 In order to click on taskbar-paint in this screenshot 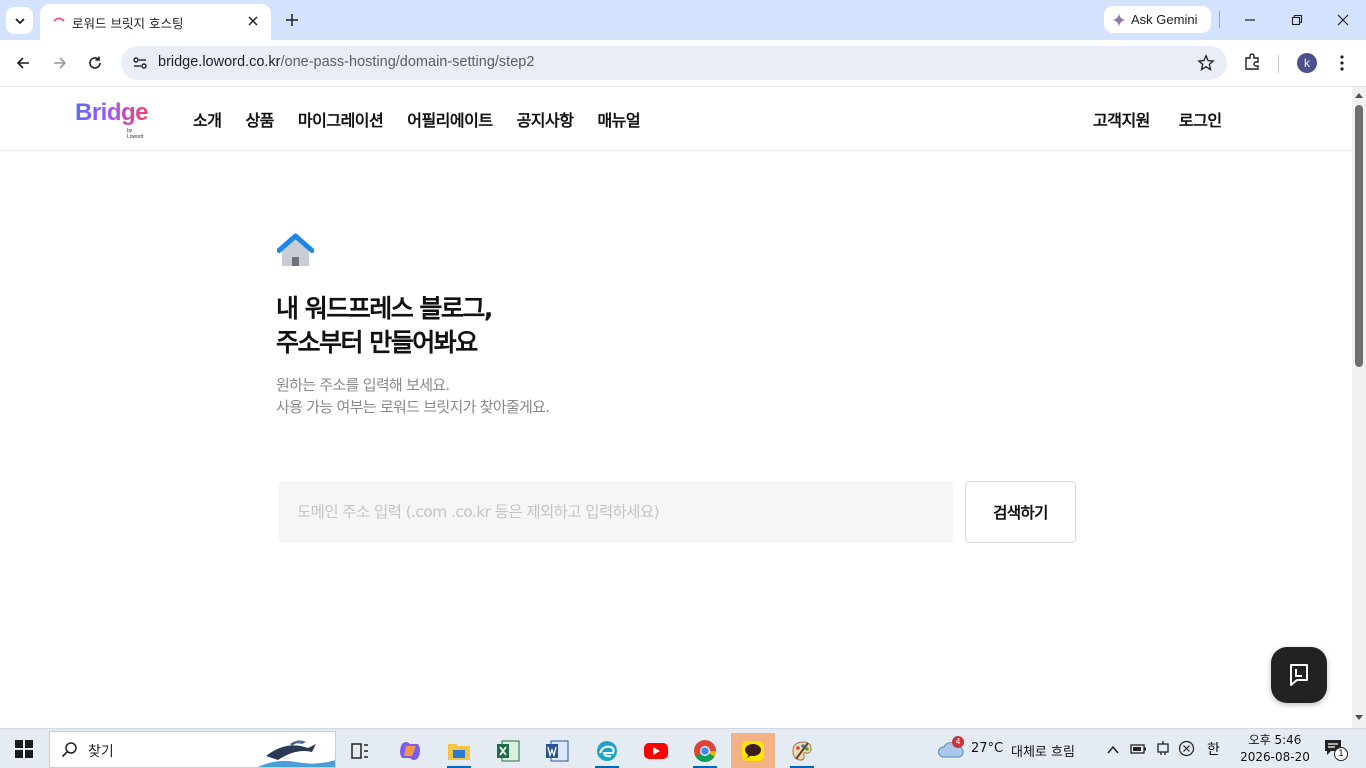, I will do `click(802, 750)`.